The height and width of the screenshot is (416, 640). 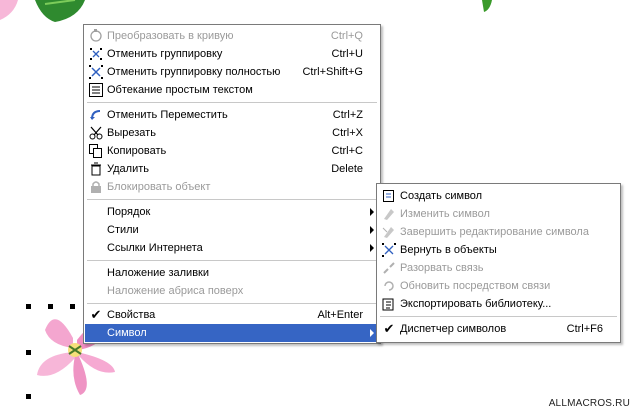 I want to click on menu-item-properties: ✔ Свойства Alt+Enter, so click(x=232, y=315).